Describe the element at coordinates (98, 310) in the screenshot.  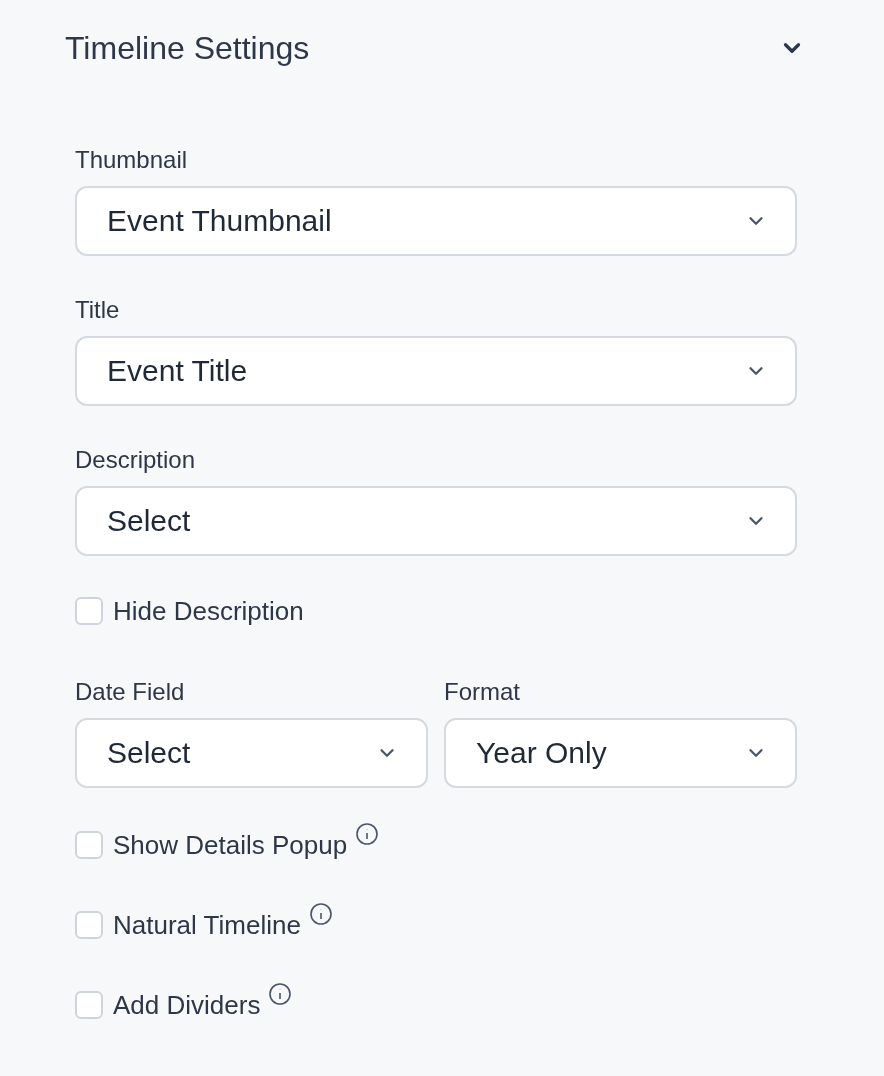
I see `field-label: Title` at that location.